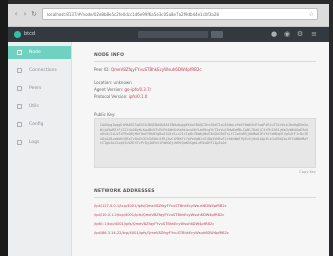 This screenshot has width=333, height=256. What do you see at coordinates (137, 89) in the screenshot?
I see `agent-version-value: go-ipfs/0.3.7/` at bounding box center [137, 89].